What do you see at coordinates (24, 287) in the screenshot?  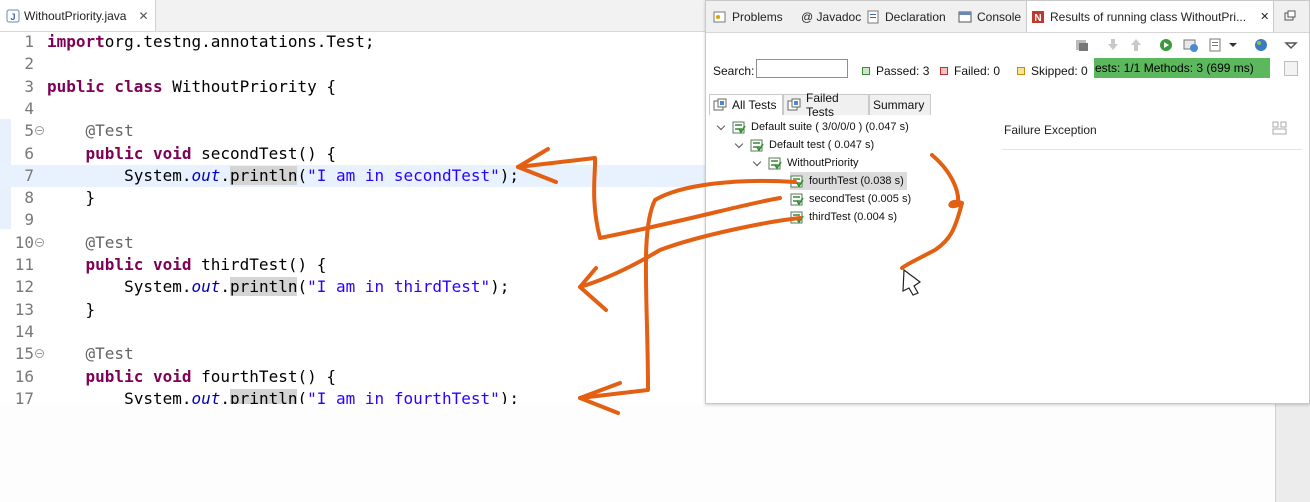 I see `line-number: 12` at bounding box center [24, 287].